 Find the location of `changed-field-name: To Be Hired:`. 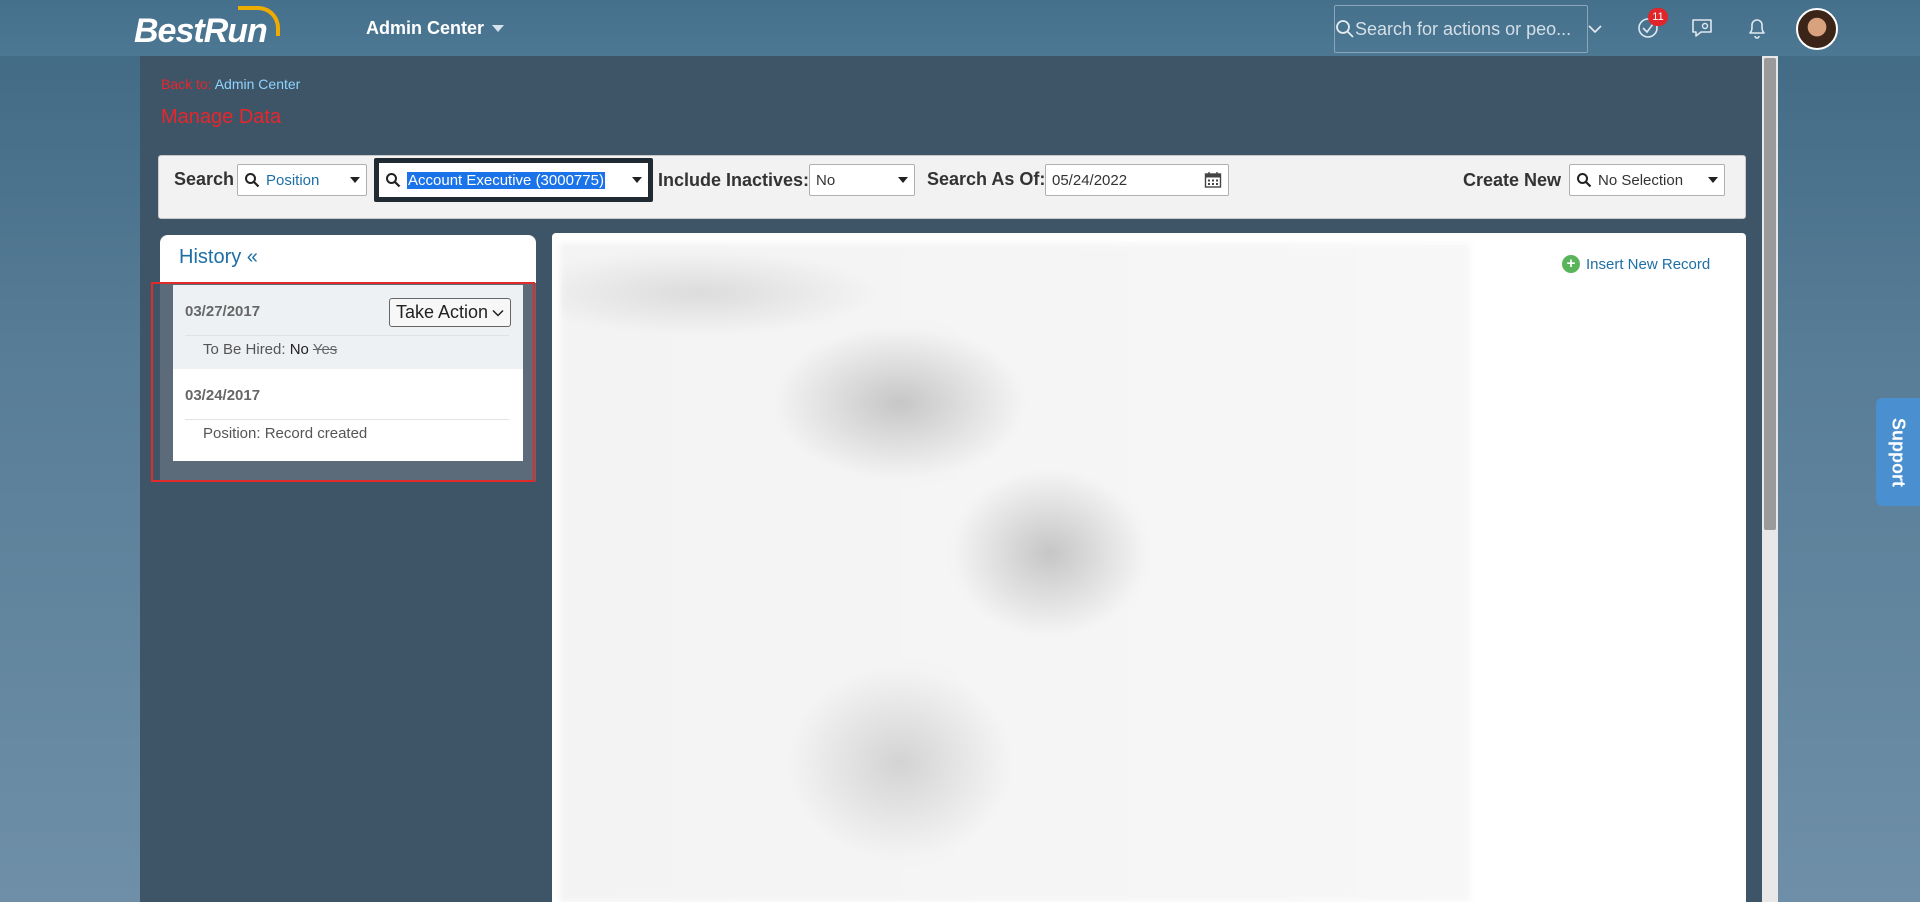

changed-field-name: To Be Hired: is located at coordinates (244, 349).